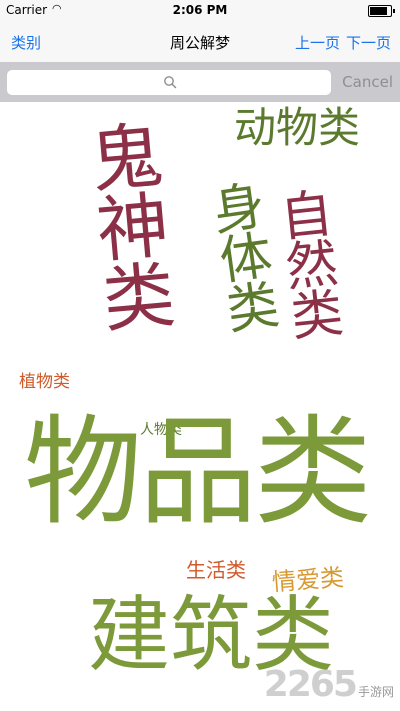 The image size is (400, 711). What do you see at coordinates (216, 570) in the screenshot?
I see `category-life: 生活类` at bounding box center [216, 570].